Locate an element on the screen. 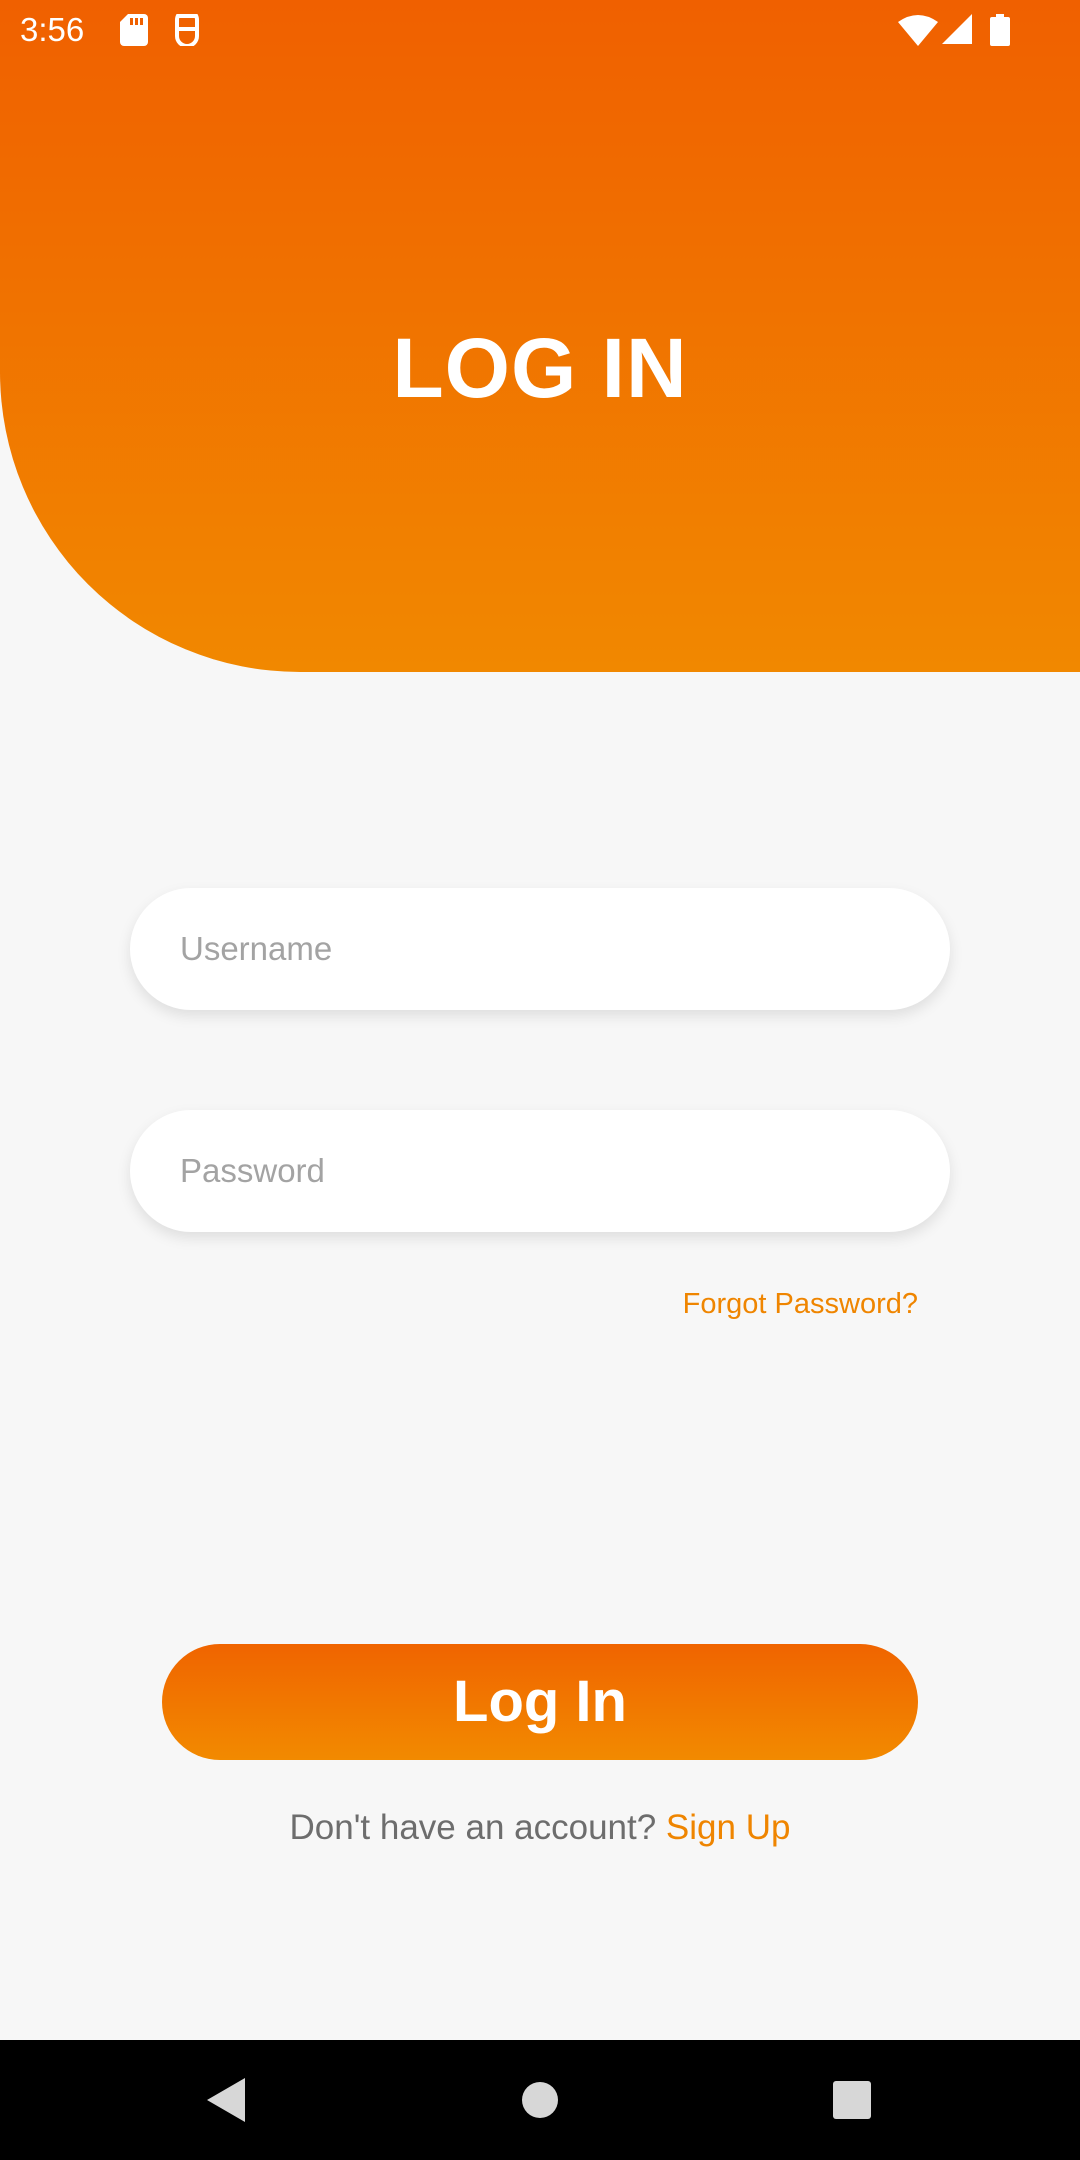  status-time: 3:56 is located at coordinates (52, 29).